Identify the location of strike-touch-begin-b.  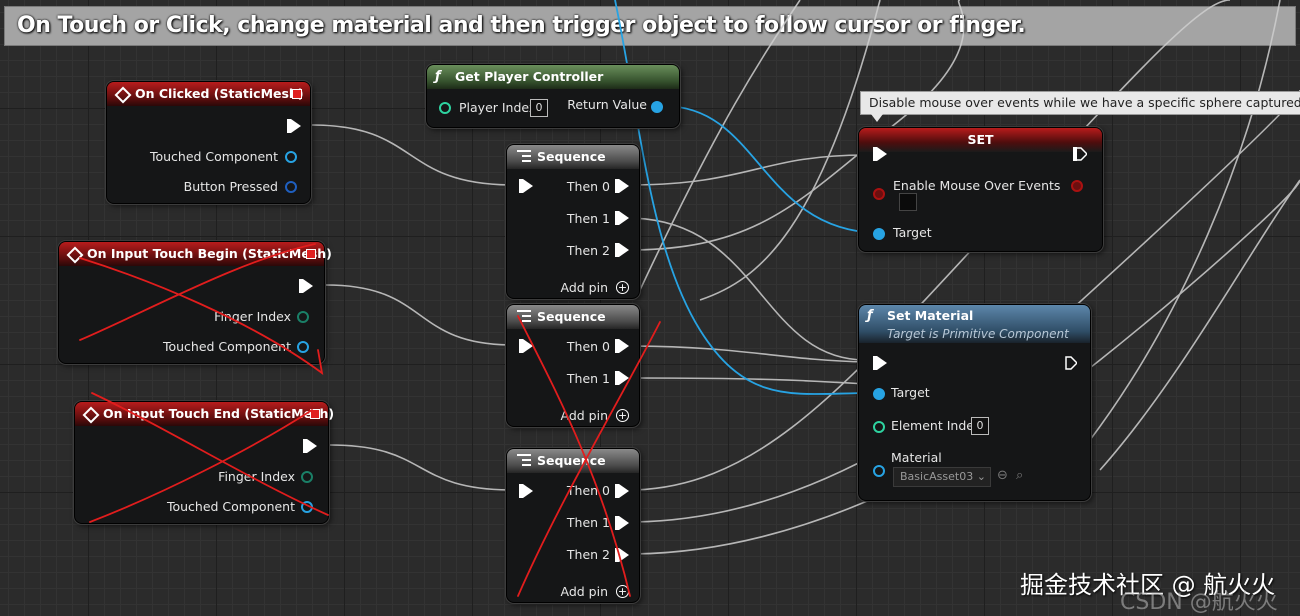
(201, 316).